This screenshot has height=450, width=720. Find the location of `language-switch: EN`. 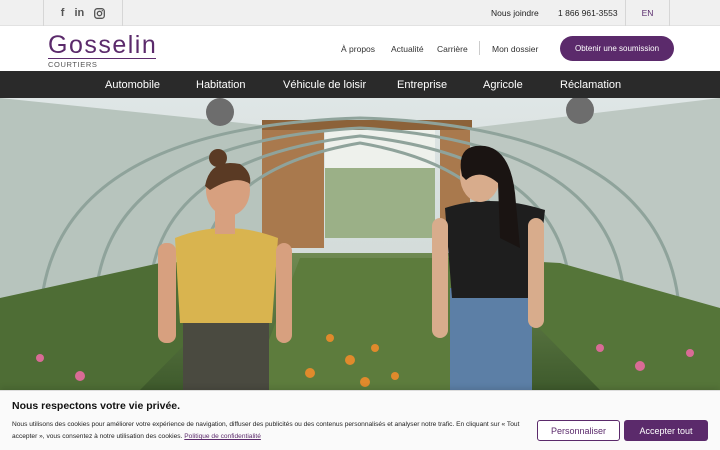

language-switch: EN is located at coordinates (647, 13).